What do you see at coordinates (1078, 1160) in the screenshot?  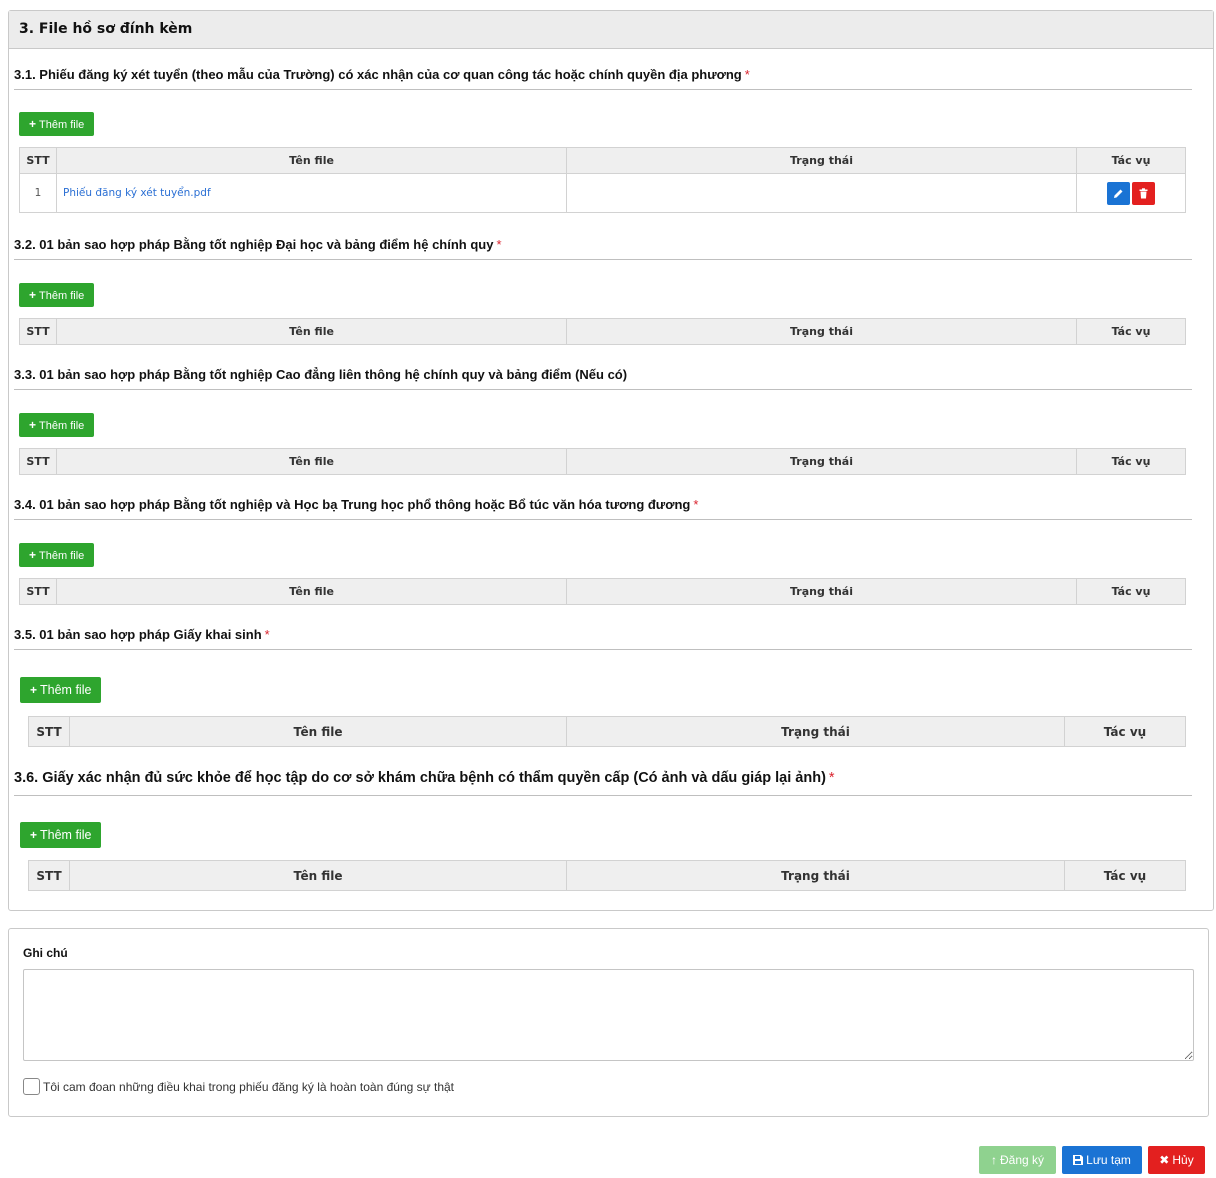 I see `floppy-disk-icon` at bounding box center [1078, 1160].